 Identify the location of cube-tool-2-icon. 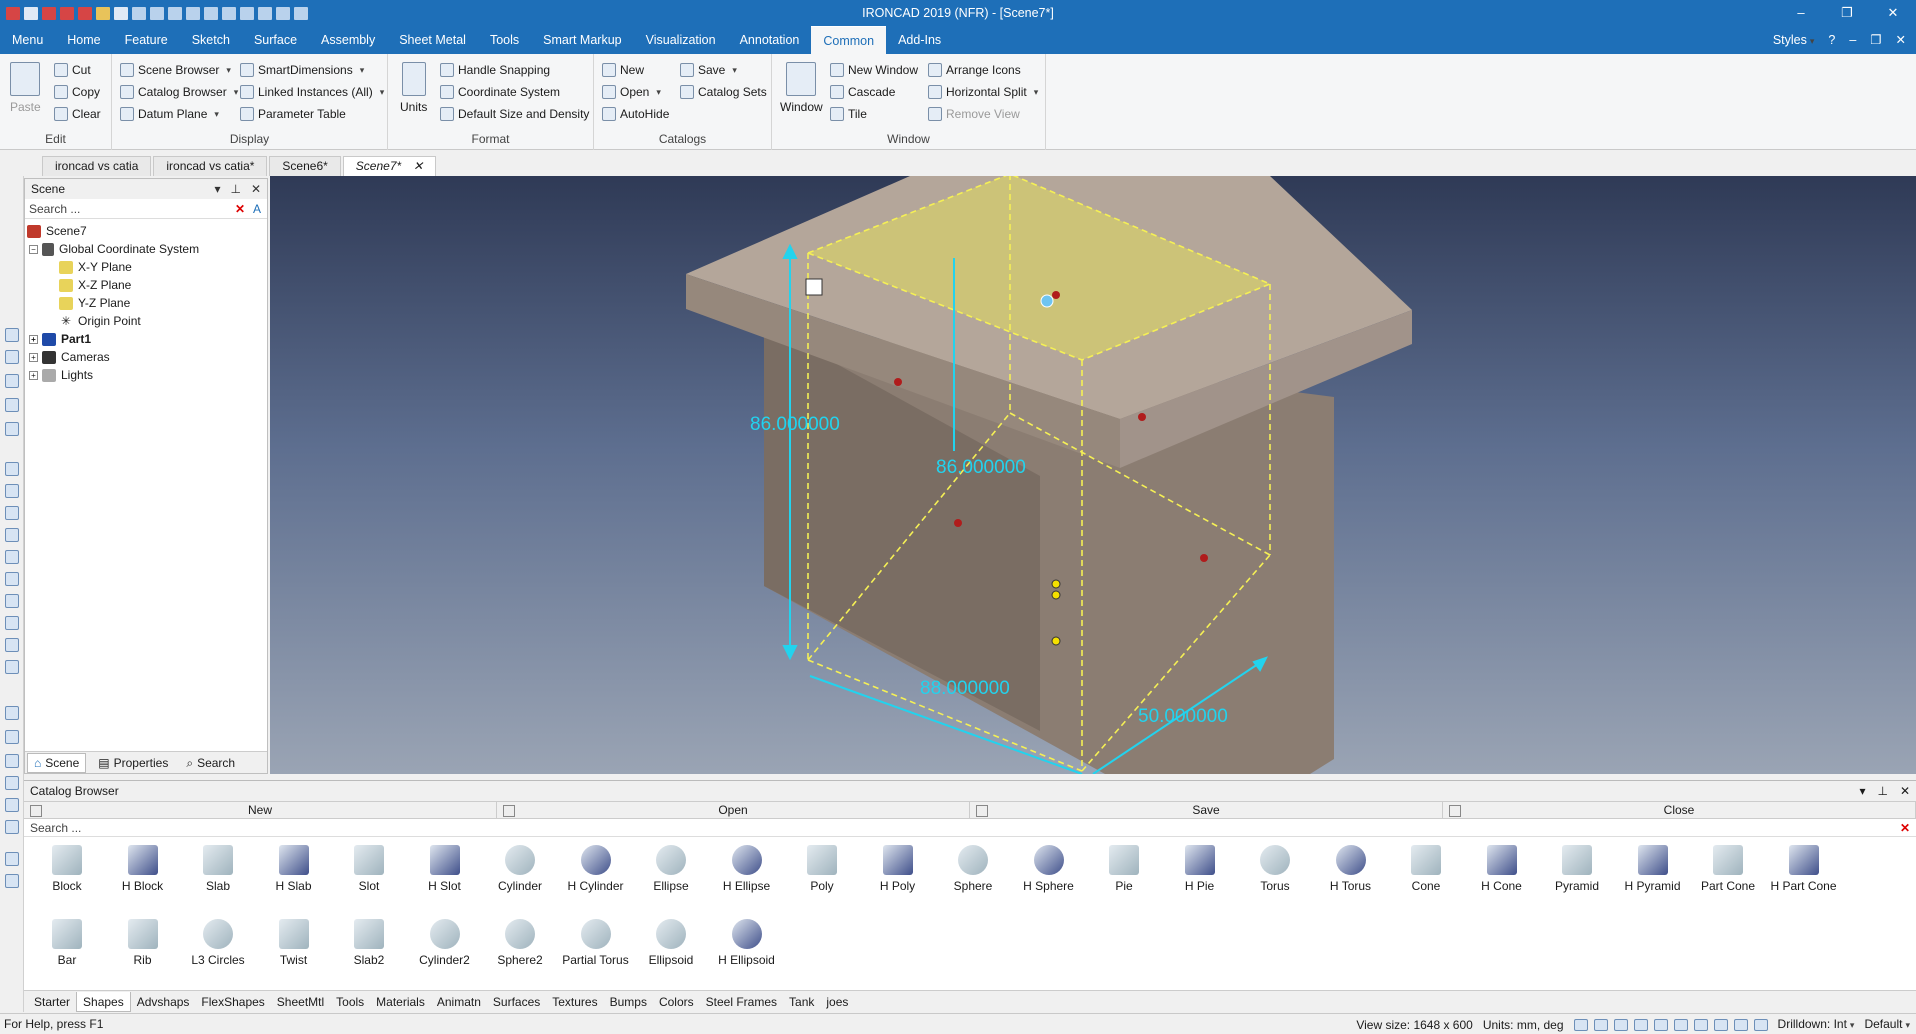
(12, 491).